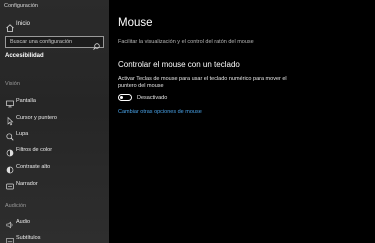  Describe the element at coordinates (10, 168) in the screenshot. I see `high-contrast-icon` at that location.